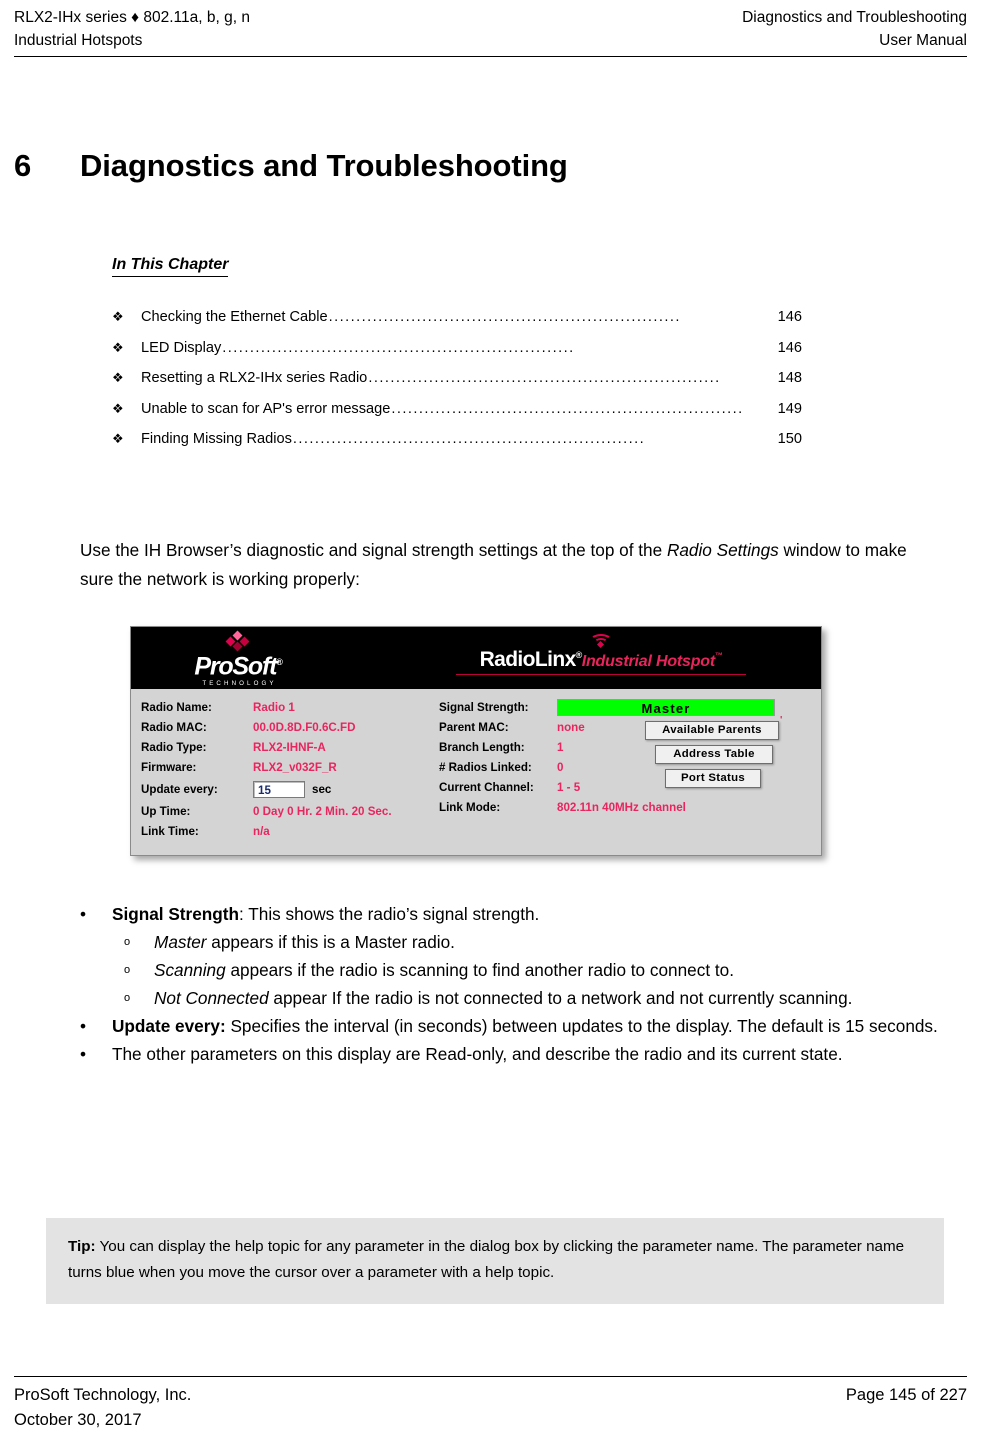  Describe the element at coordinates (234, 317) in the screenshot. I see `toc-entry-label: Checking the Ethernet Cable` at that location.